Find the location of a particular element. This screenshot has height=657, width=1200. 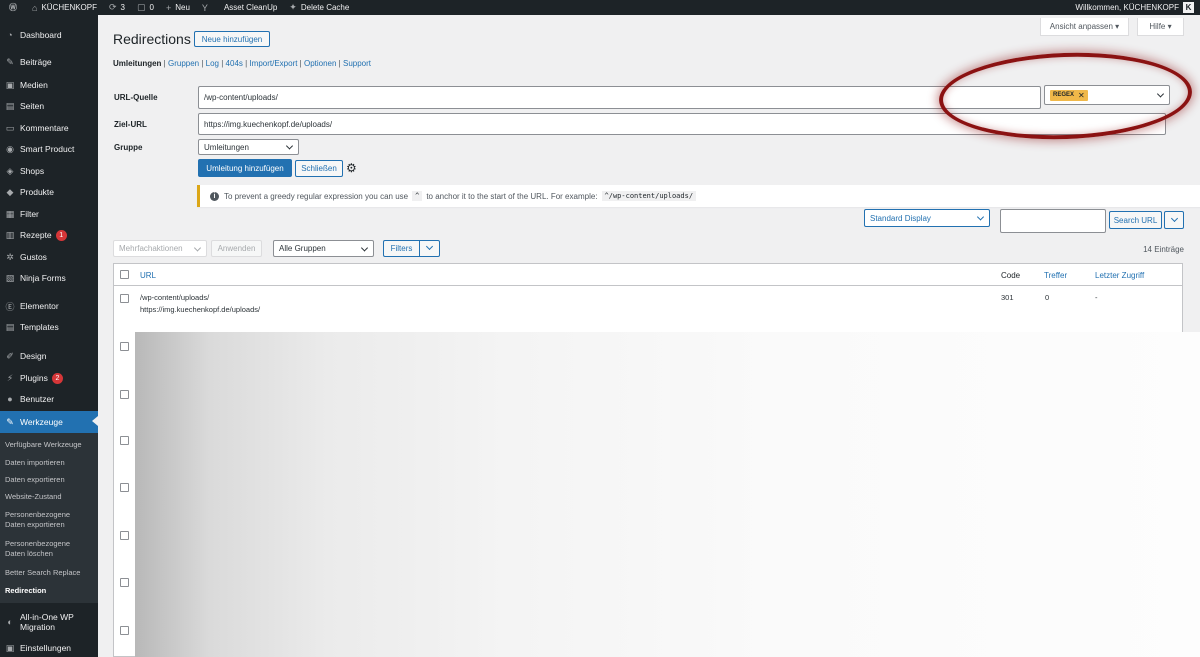

sidebar-item-label: Elementor is located at coordinates (39, 306).